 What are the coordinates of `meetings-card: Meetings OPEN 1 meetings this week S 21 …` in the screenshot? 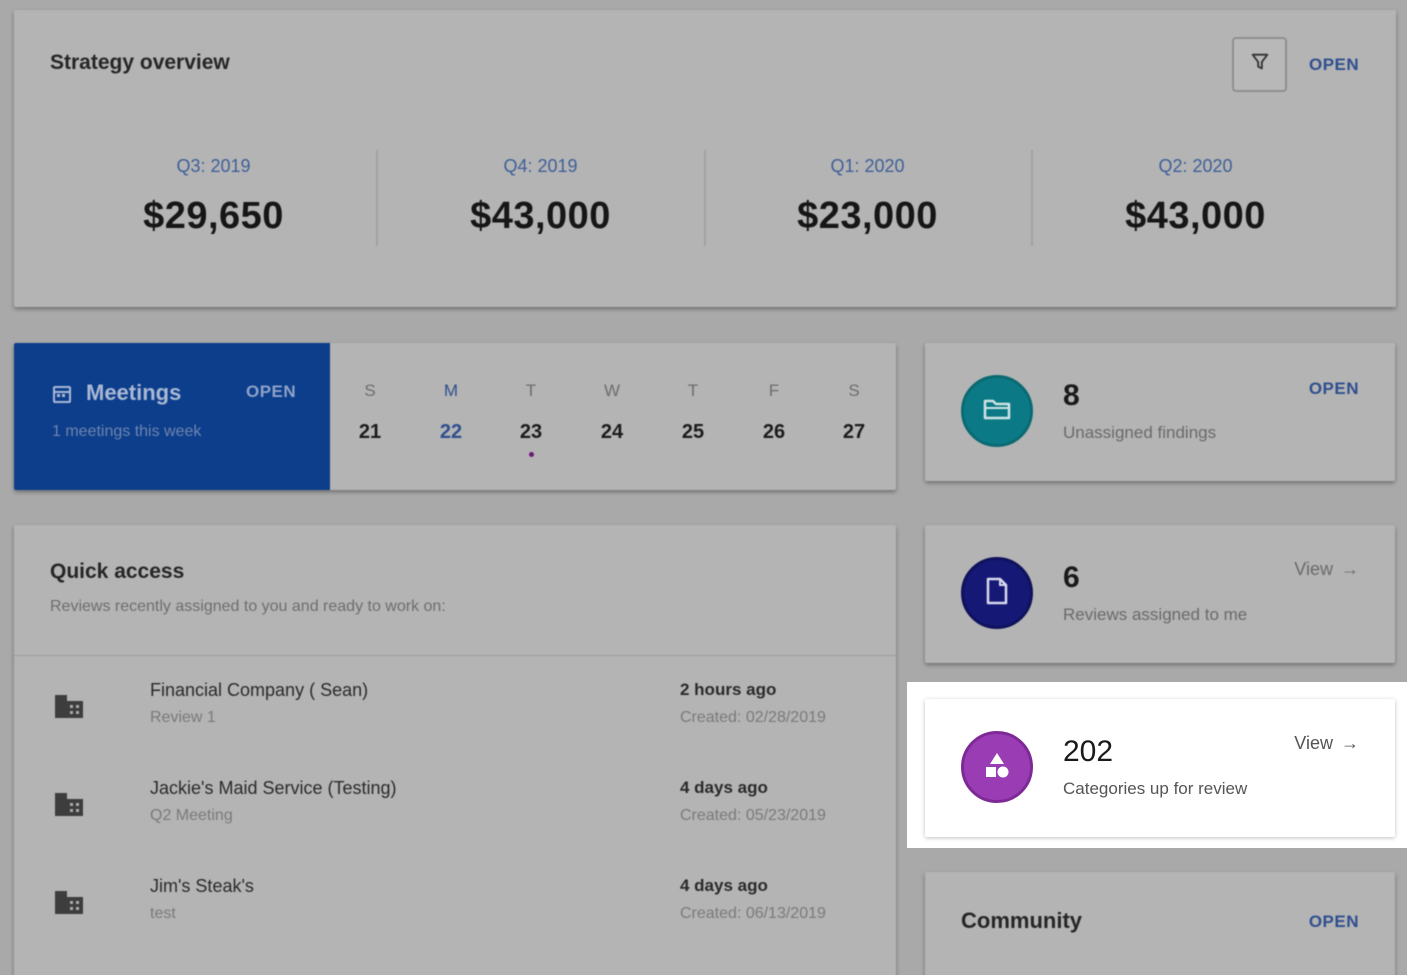 It's located at (455, 416).